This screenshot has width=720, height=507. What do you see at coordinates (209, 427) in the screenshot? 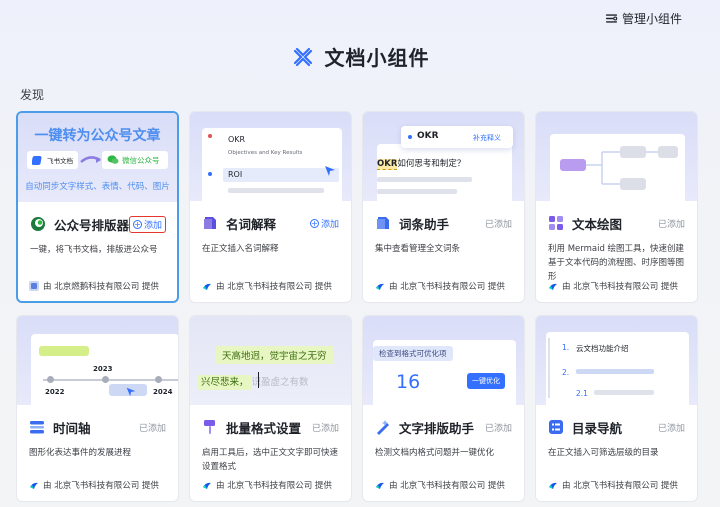
I see `batch-format-icon` at bounding box center [209, 427].